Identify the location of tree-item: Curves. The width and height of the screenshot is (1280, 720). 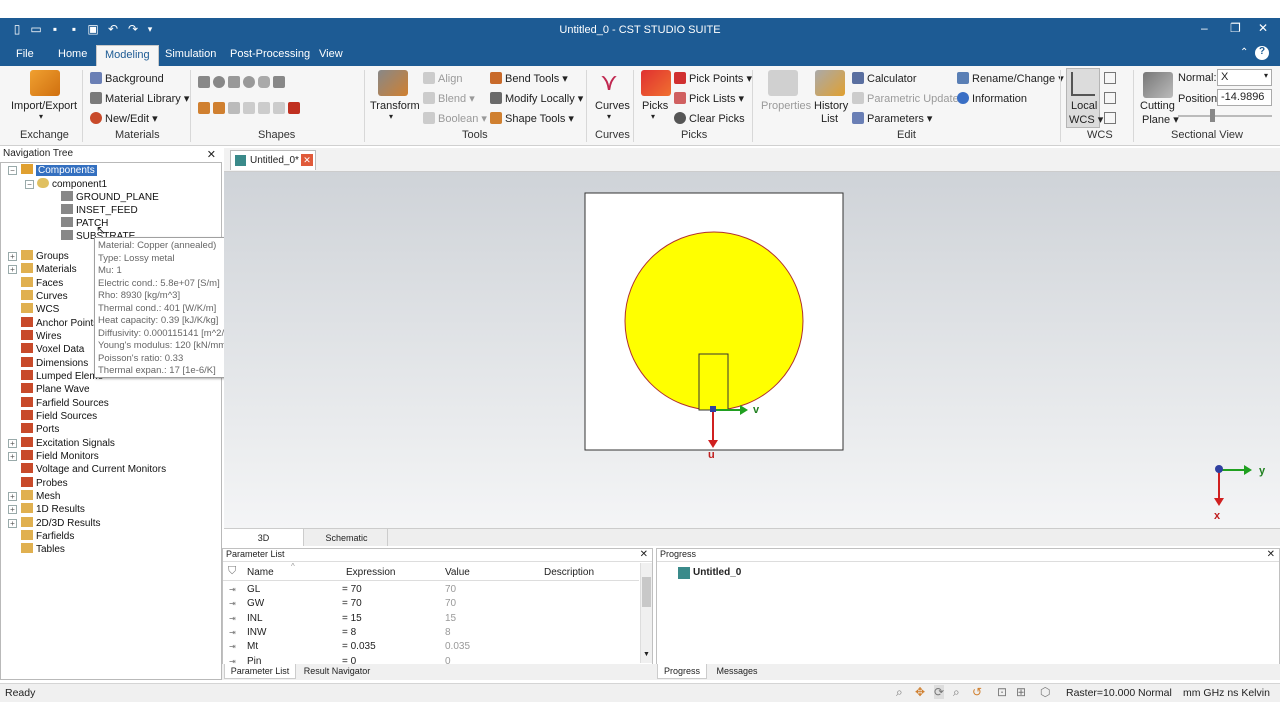
(44, 296).